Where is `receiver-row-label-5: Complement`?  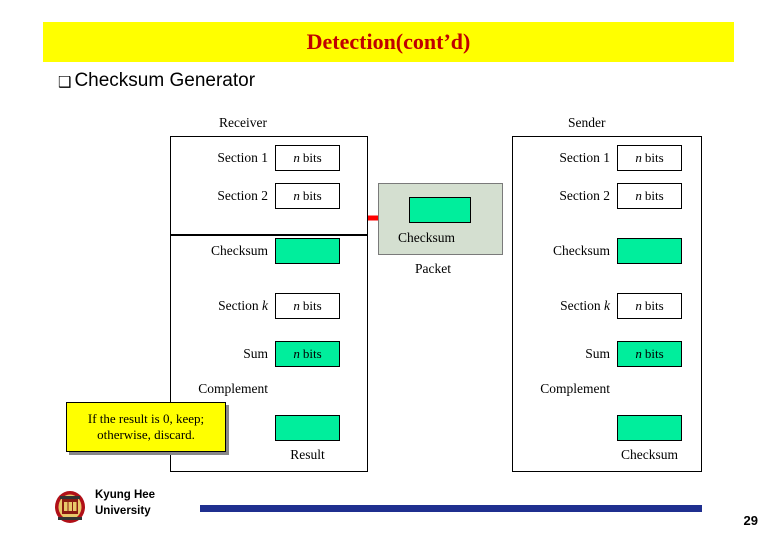 receiver-row-label-5: Complement is located at coordinates (233, 388).